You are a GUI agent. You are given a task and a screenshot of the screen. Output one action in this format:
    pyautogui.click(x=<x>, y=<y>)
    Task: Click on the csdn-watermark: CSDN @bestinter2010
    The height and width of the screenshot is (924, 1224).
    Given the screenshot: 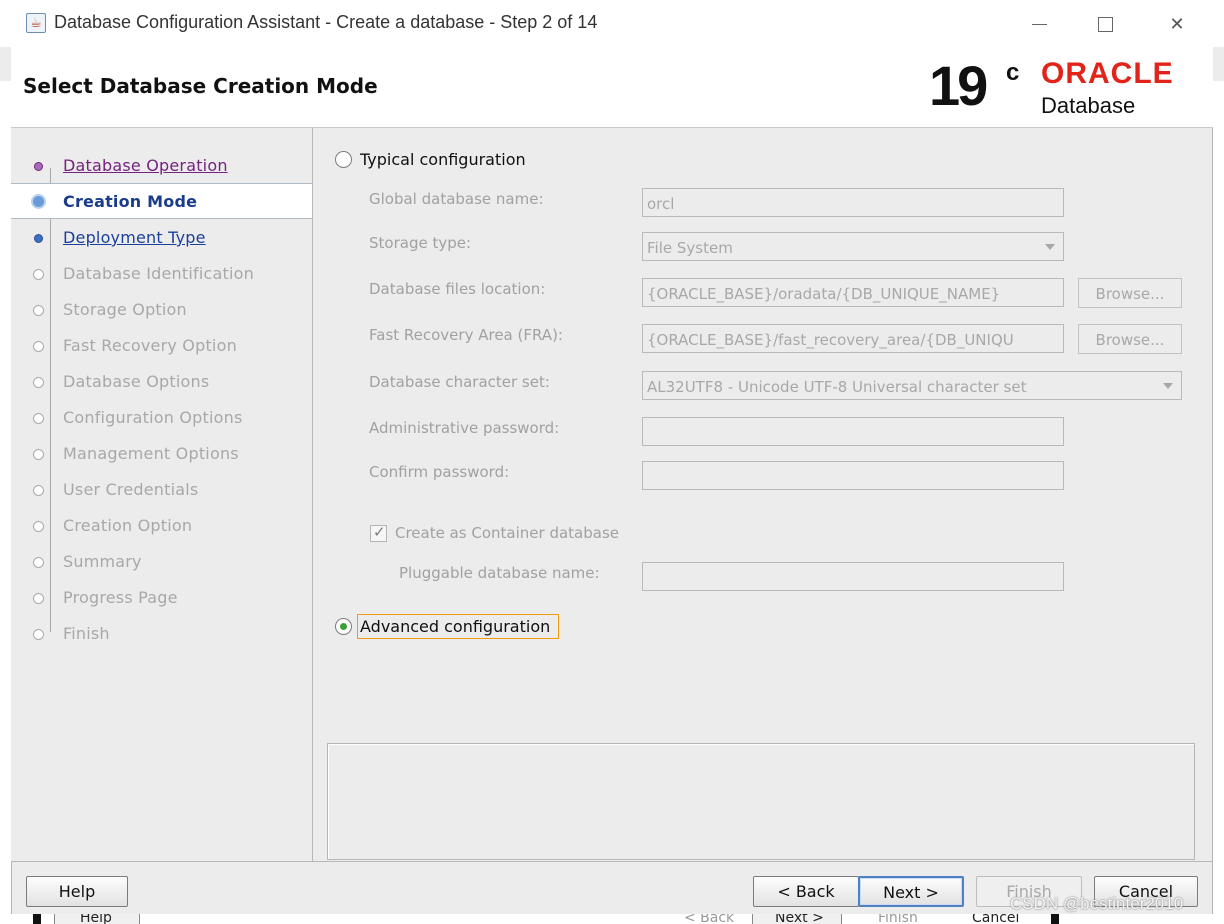 What is the action you would take?
    pyautogui.click(x=1097, y=903)
    